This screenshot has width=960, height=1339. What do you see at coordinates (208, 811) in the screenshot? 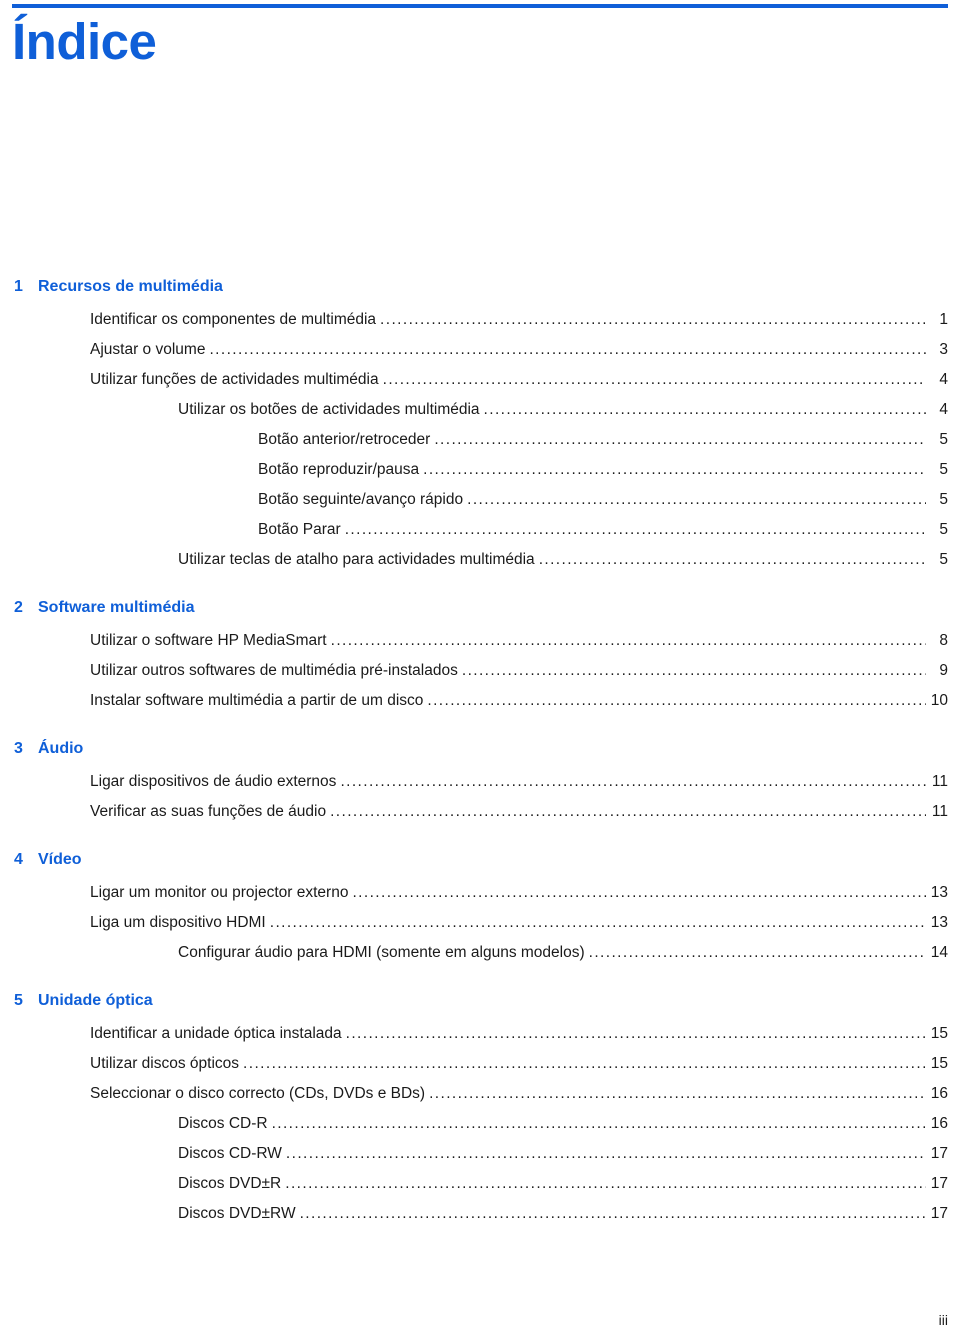
I see `toc-entry-label: Verificar as suas funções de áudio` at bounding box center [208, 811].